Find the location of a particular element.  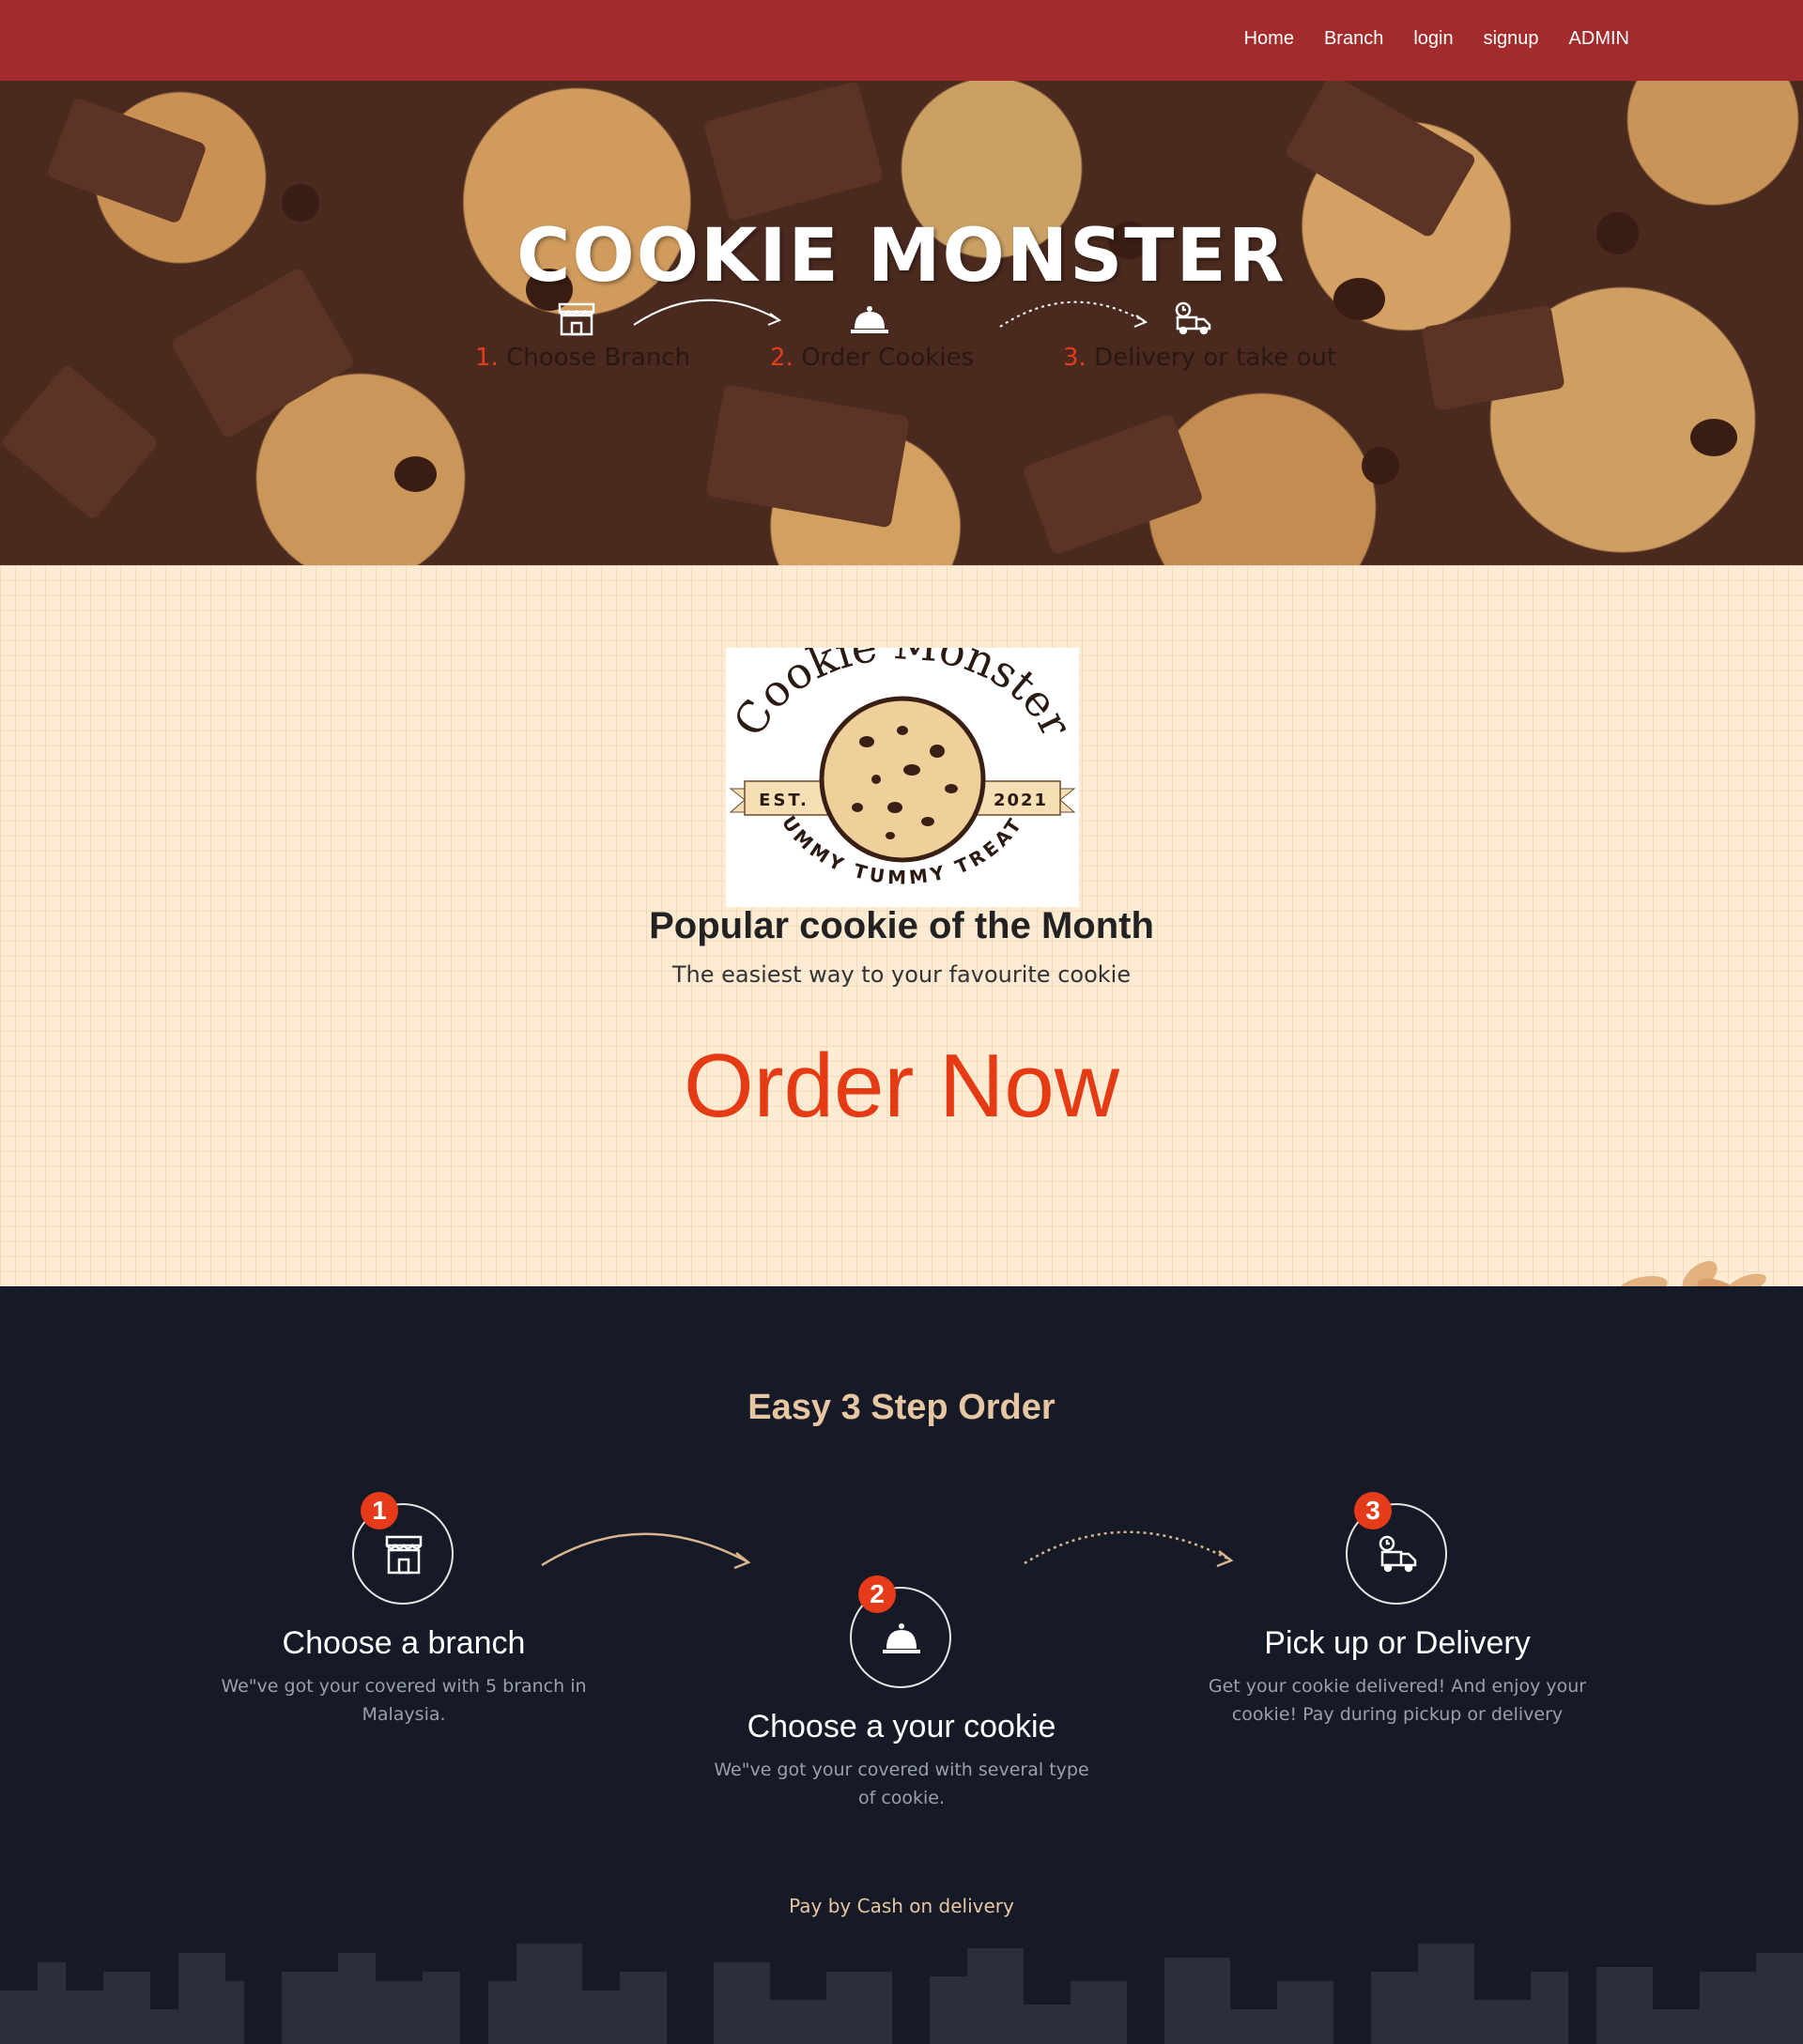

top-navbar: Home Branch login signup ADMIN is located at coordinates (901, 40).